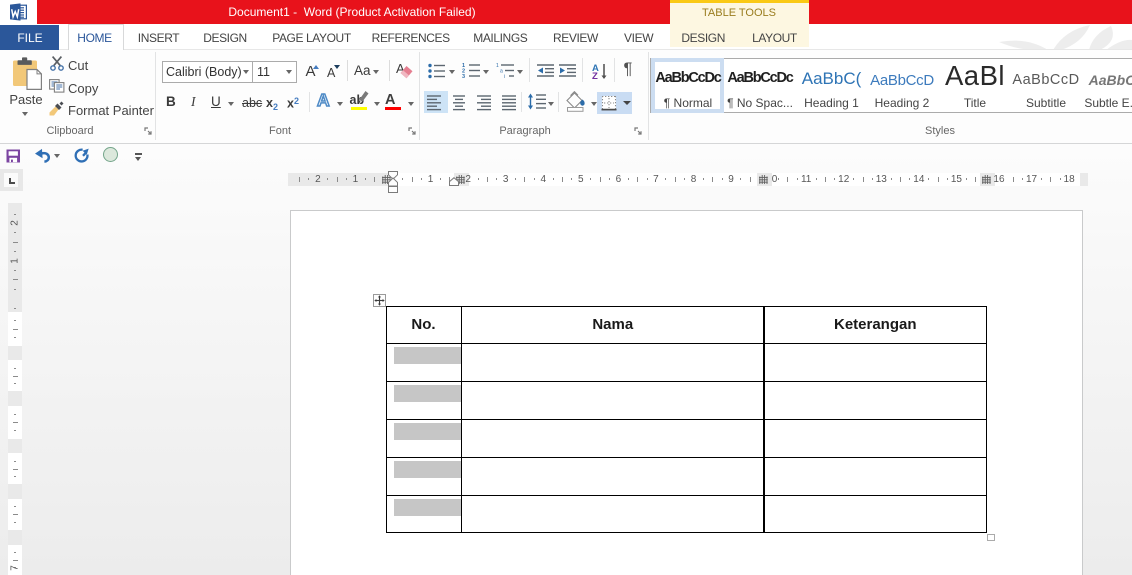 This screenshot has width=1132, height=575. I want to click on svg-text: 1, so click(497, 66).